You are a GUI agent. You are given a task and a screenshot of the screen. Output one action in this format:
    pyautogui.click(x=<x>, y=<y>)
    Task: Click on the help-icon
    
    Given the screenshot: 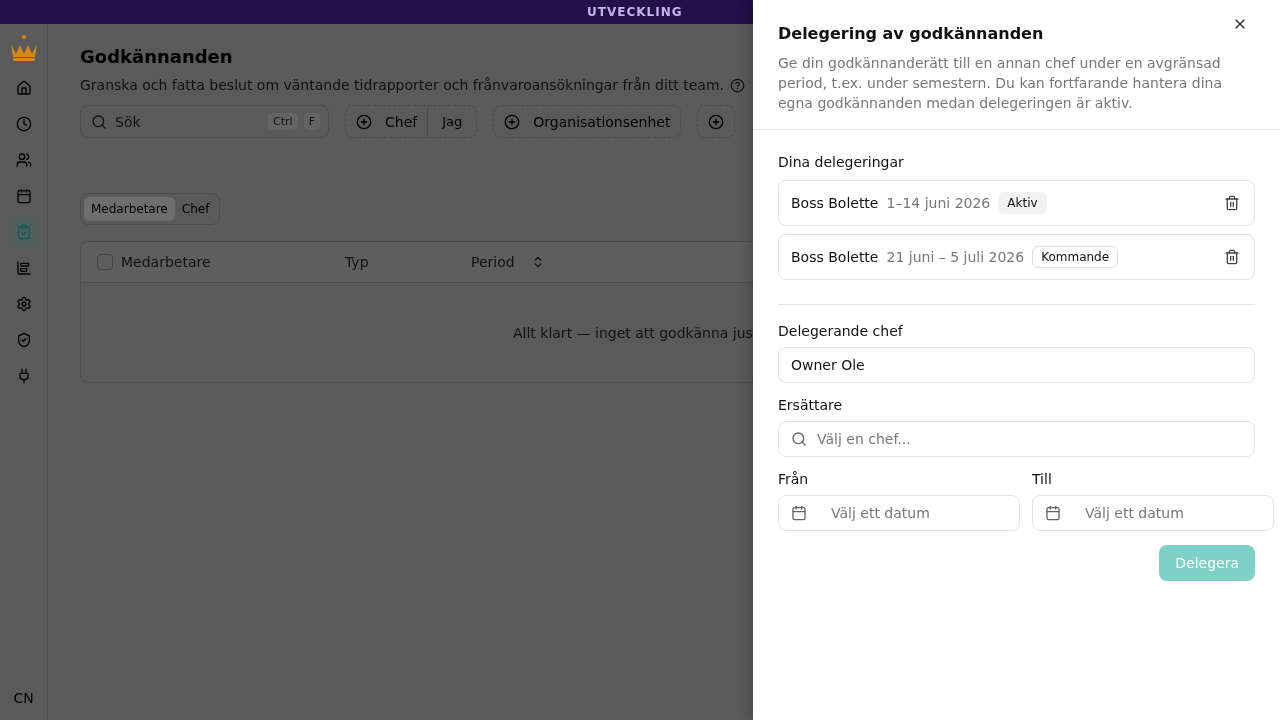 What is the action you would take?
    pyautogui.click(x=737, y=85)
    